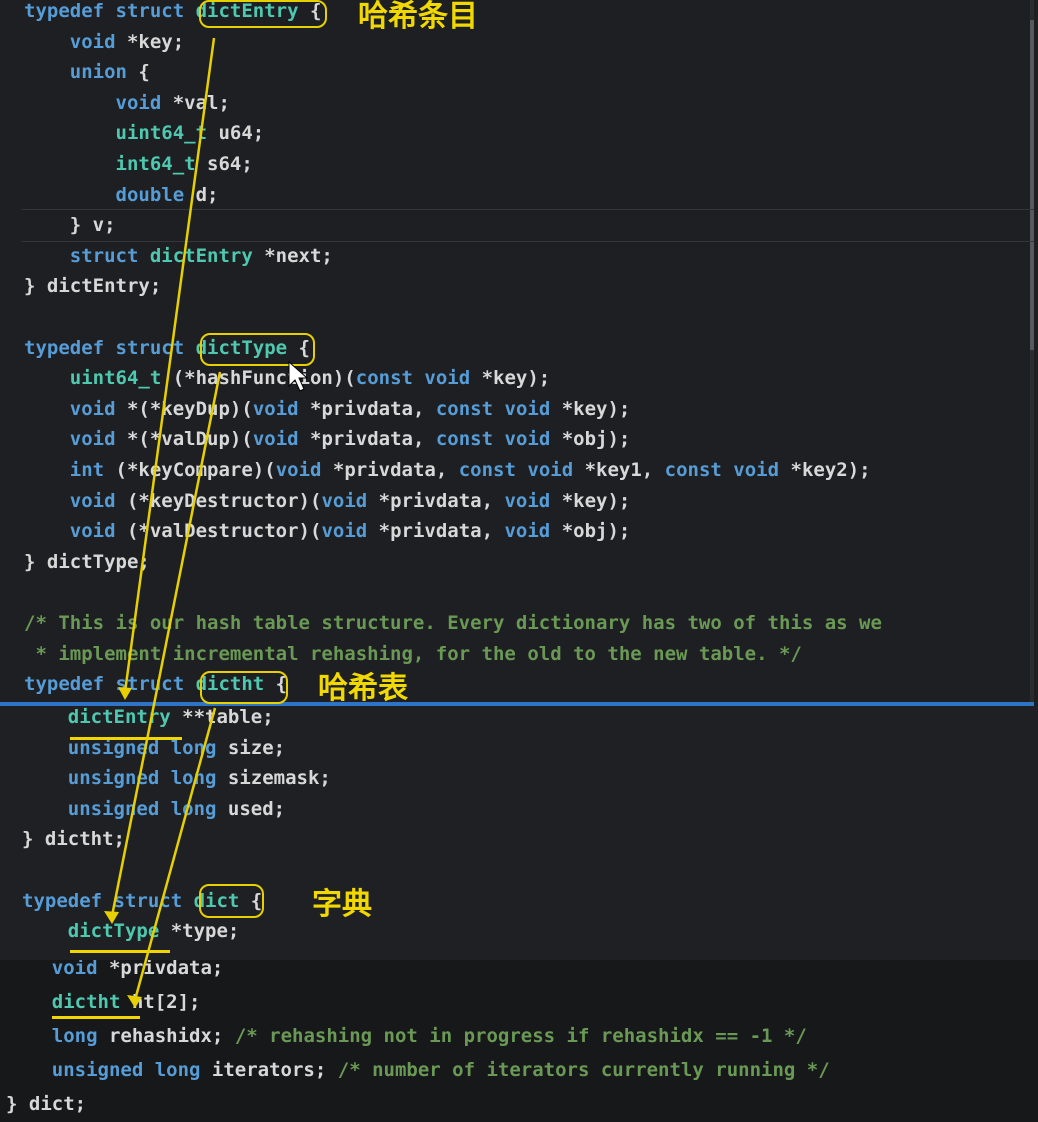 Image resolution: width=1038 pixels, height=1122 pixels. Describe the element at coordinates (169, 365) in the screenshot. I see `arrow-dictentry-to-table` at that location.